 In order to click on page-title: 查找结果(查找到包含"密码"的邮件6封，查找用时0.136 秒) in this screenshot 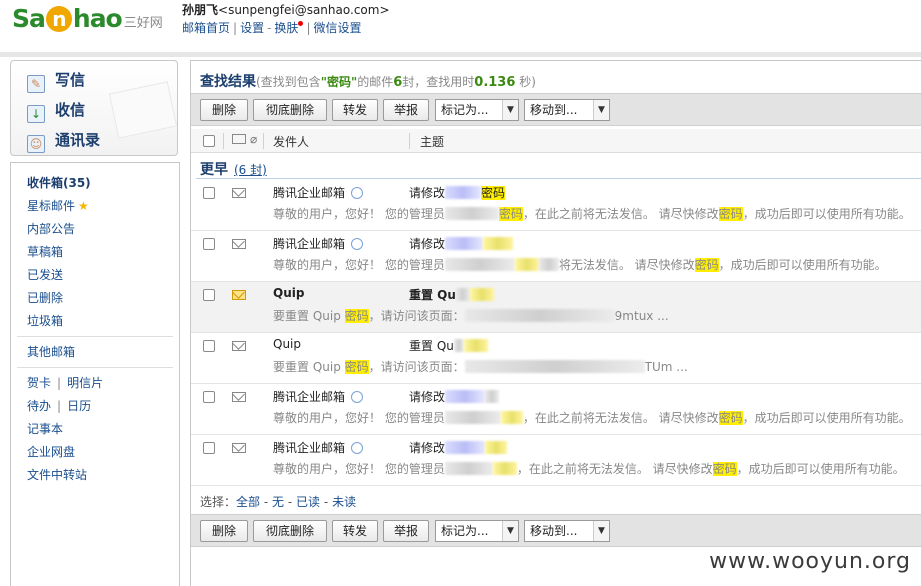, I will do `click(368, 82)`.